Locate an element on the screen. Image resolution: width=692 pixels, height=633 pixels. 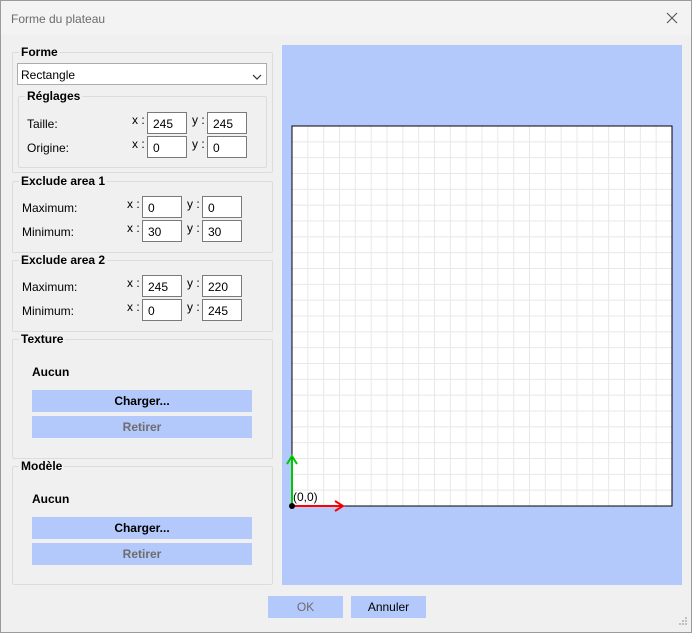
exclude-area-1-label: Exclude area 1 is located at coordinates (63, 181).